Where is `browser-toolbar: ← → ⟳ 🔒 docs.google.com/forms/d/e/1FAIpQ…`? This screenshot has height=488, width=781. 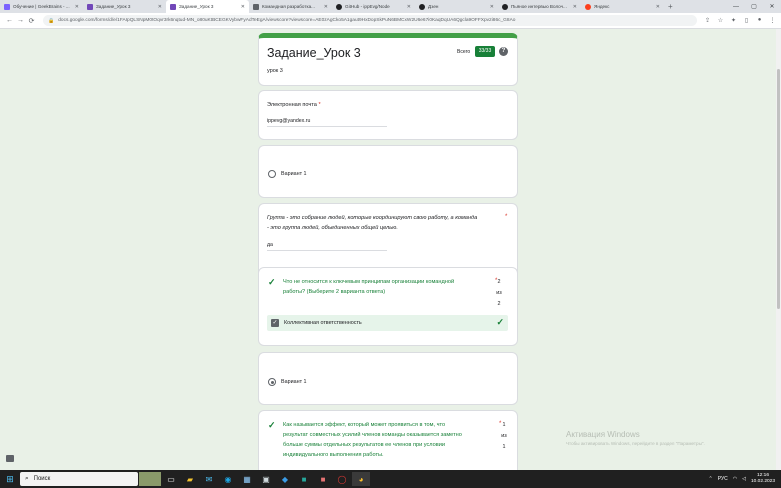 browser-toolbar: ← → ⟳ 🔒 docs.google.com/forms/d/e/1FAIpQ… is located at coordinates (390, 21).